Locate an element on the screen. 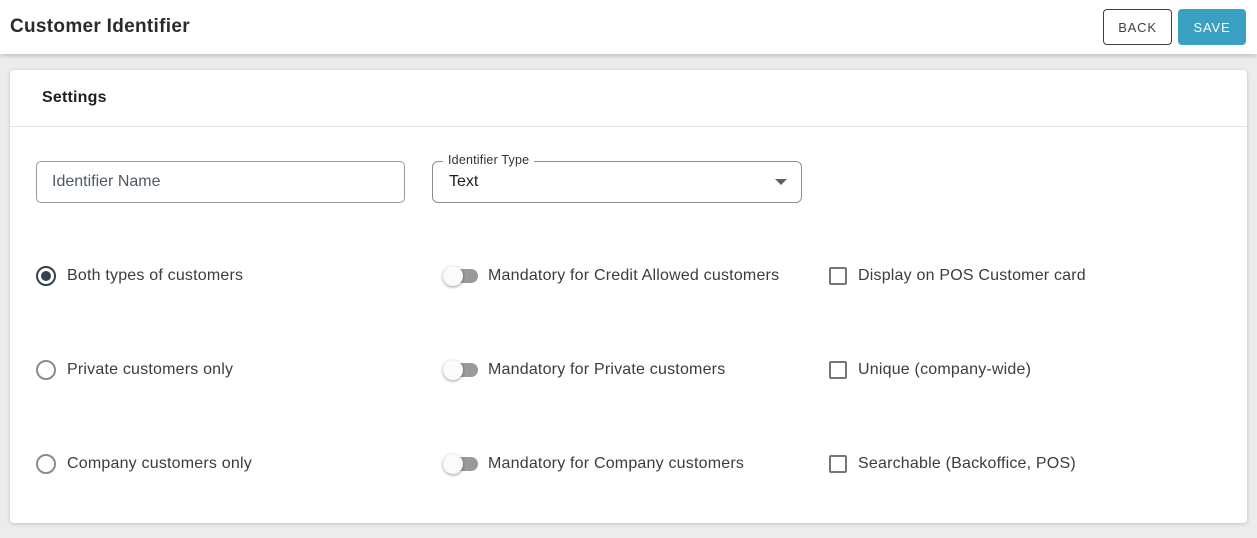 The image size is (1257, 538). toggle-mandatory-private: Mandatory for Private customers is located at coordinates (636, 370).